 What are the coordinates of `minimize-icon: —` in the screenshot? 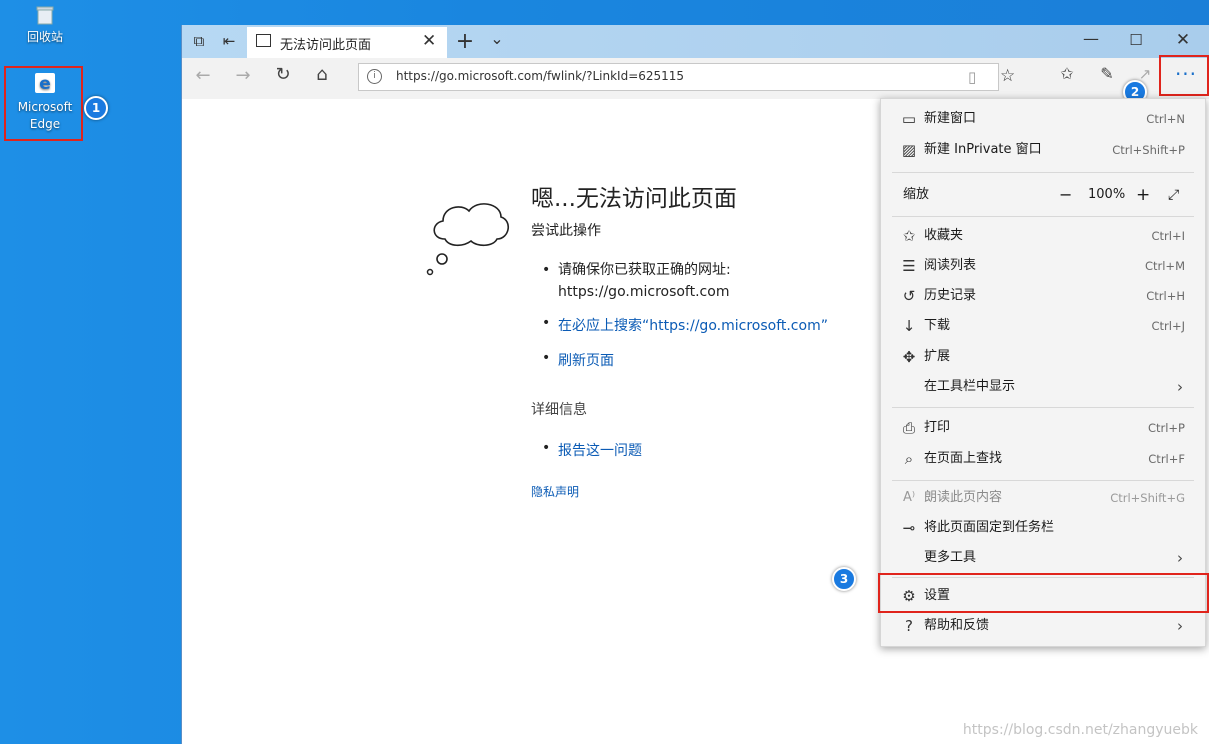 It's located at (1091, 38).